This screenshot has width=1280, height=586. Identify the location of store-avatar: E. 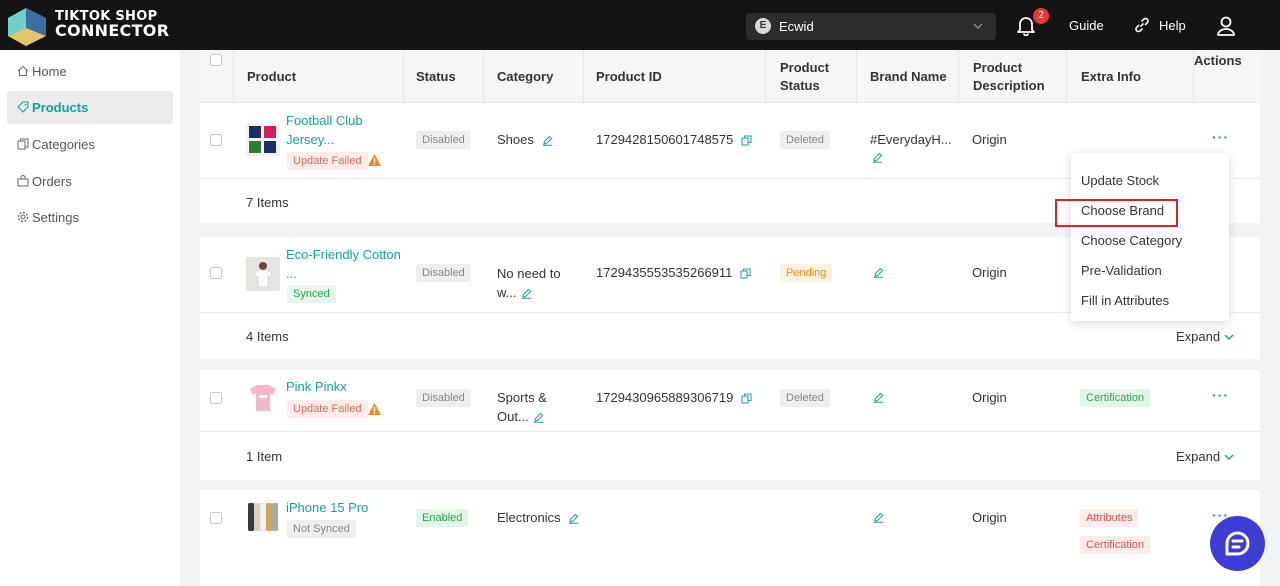
(763, 26).